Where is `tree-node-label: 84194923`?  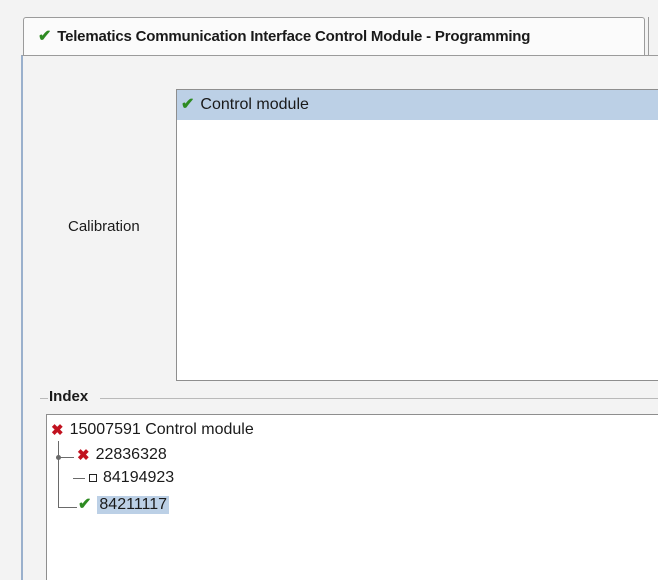 tree-node-label: 84194923 is located at coordinates (139, 477).